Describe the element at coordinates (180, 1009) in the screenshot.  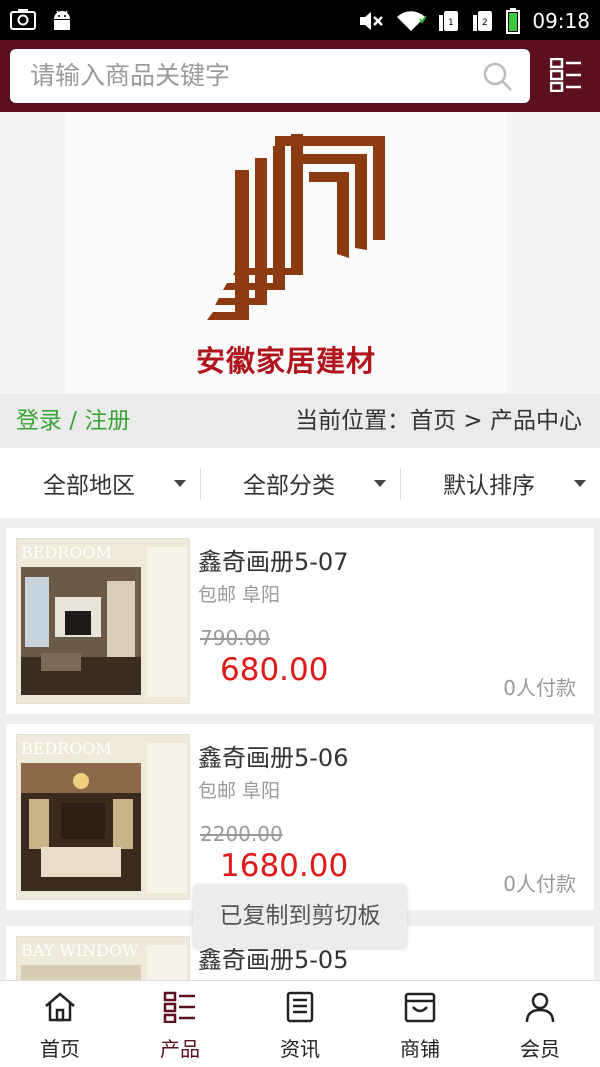
I see `product-list-icon` at that location.